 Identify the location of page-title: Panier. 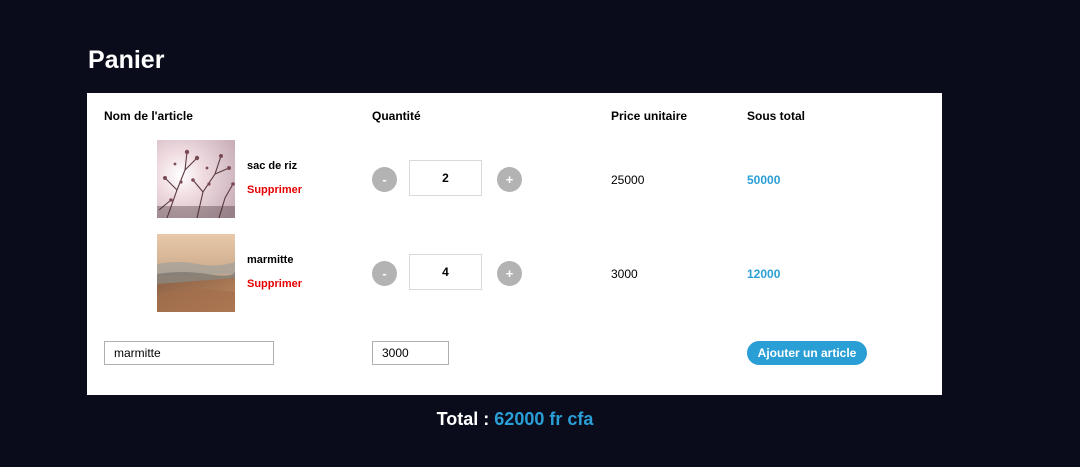
(126, 60).